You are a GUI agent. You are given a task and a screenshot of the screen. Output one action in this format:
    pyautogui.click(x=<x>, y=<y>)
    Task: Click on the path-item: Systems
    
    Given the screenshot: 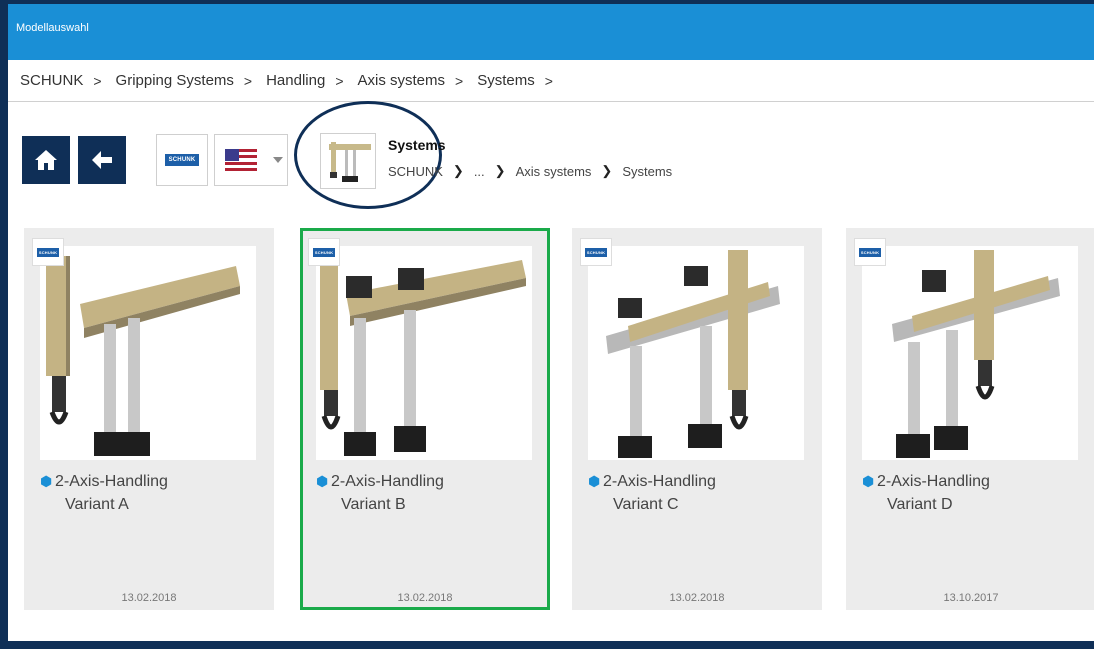 What is the action you would take?
    pyautogui.click(x=647, y=171)
    